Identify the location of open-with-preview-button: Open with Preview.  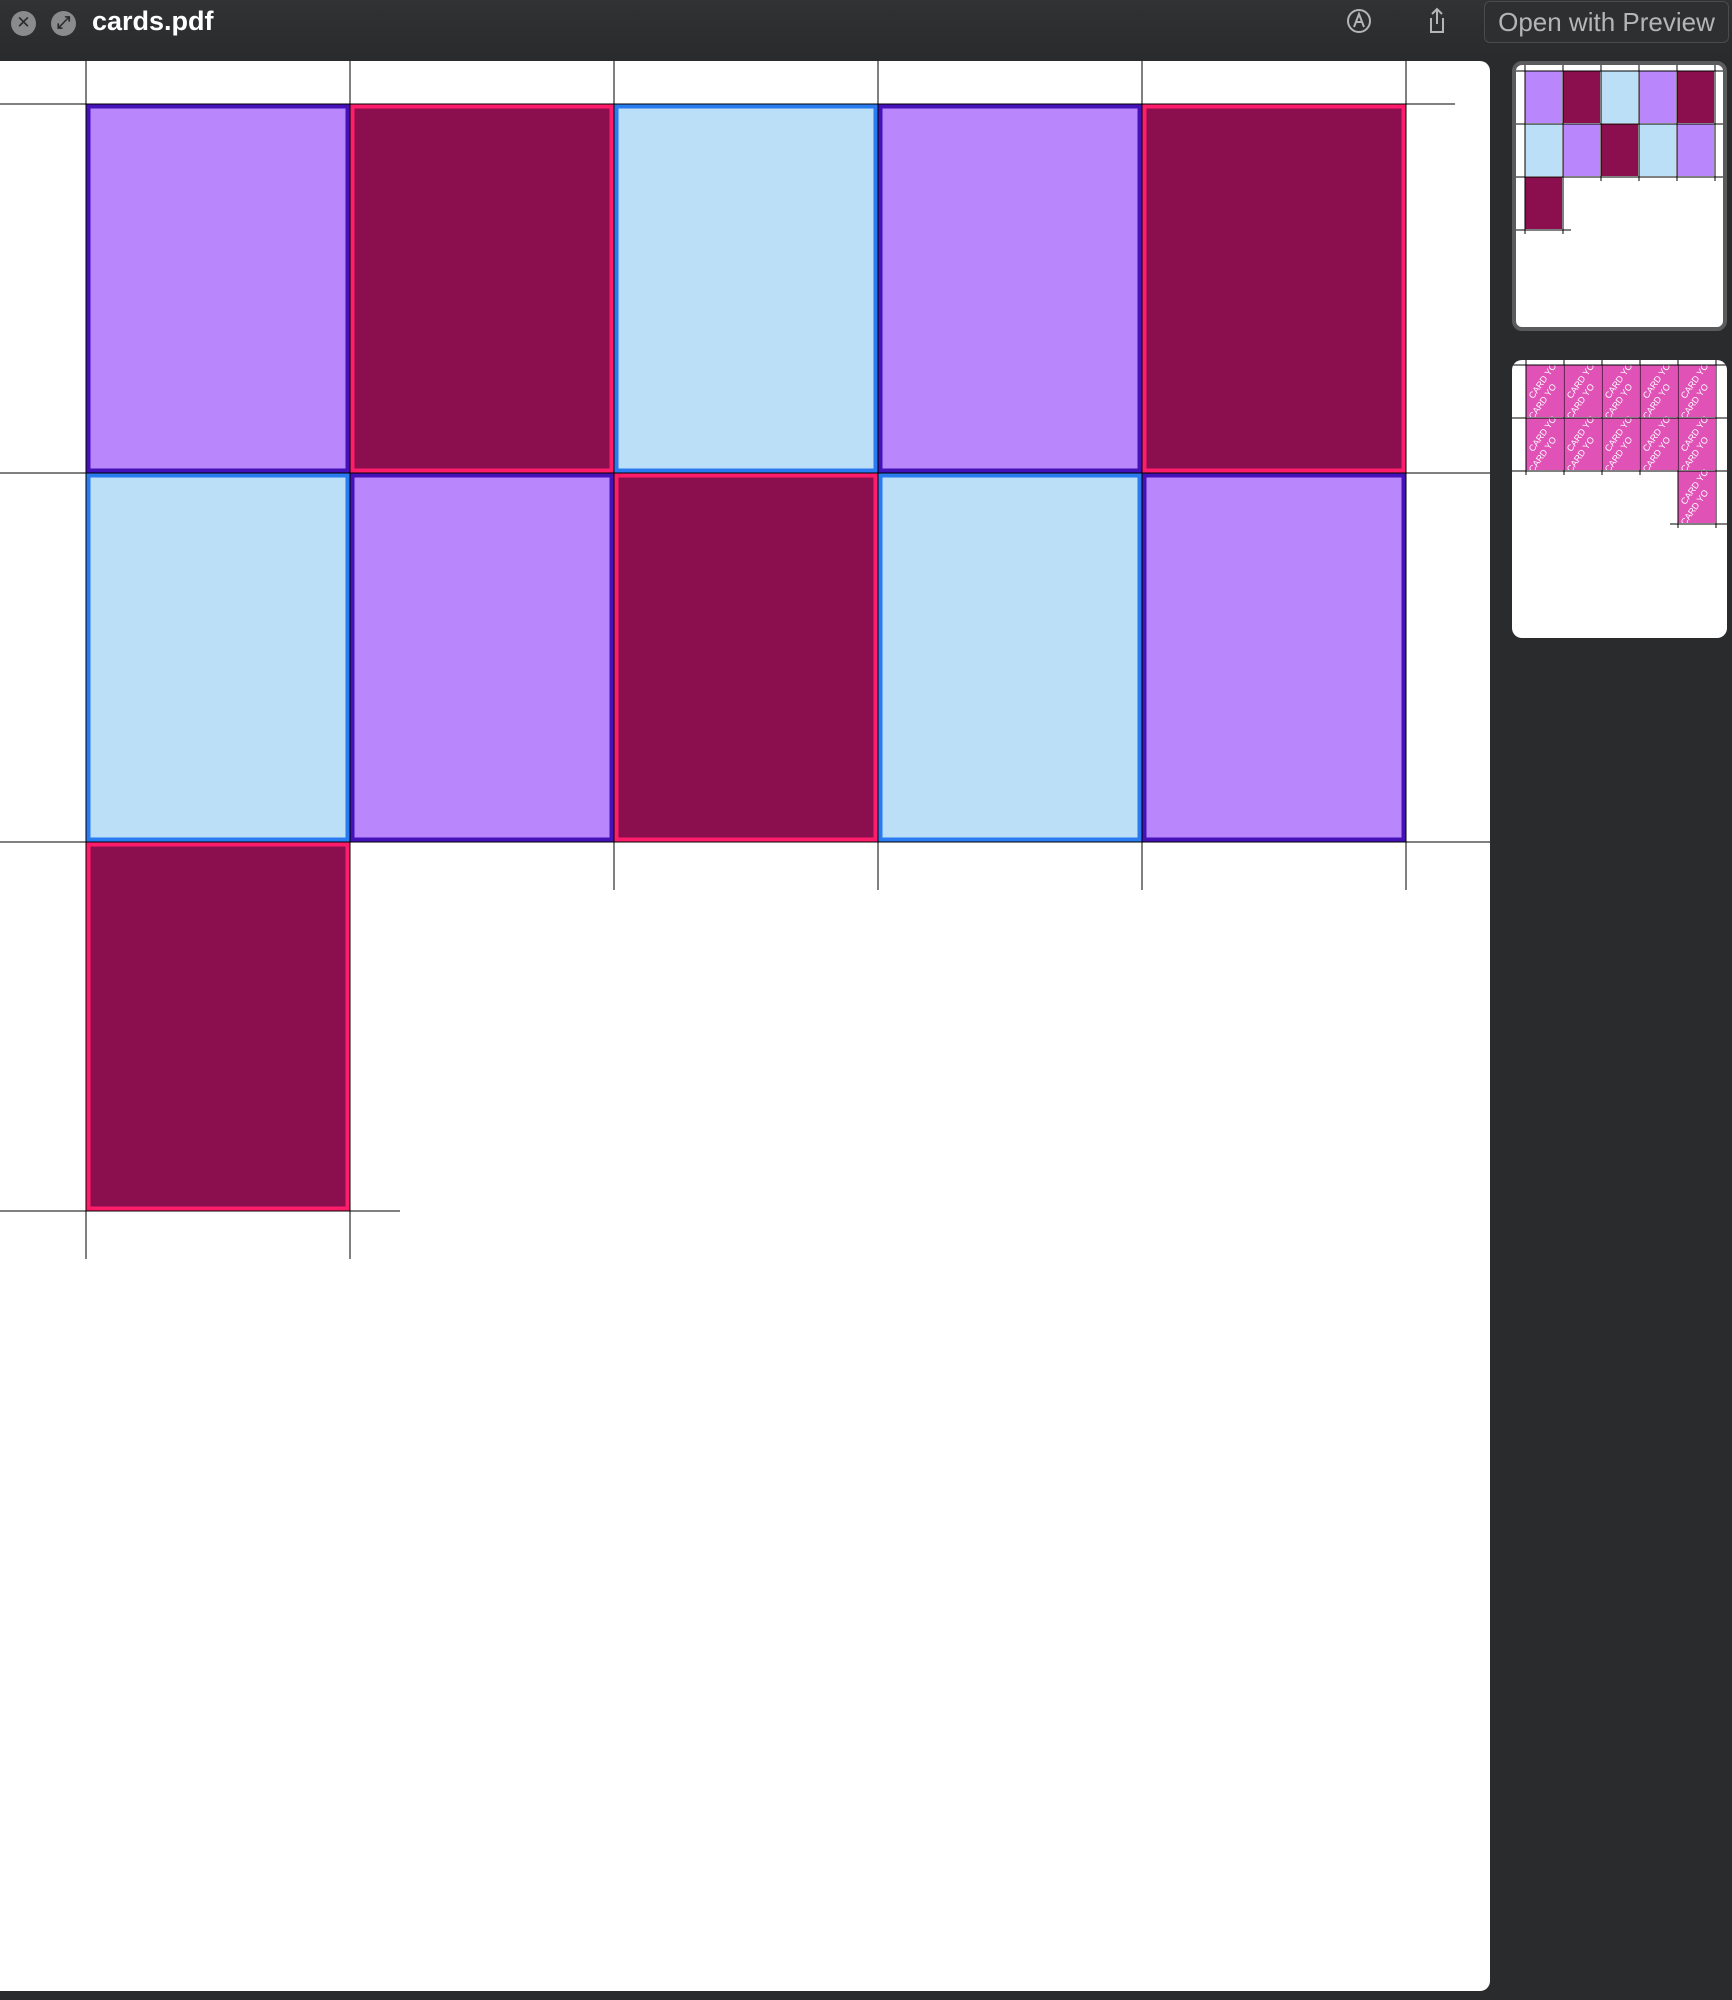
(1606, 22).